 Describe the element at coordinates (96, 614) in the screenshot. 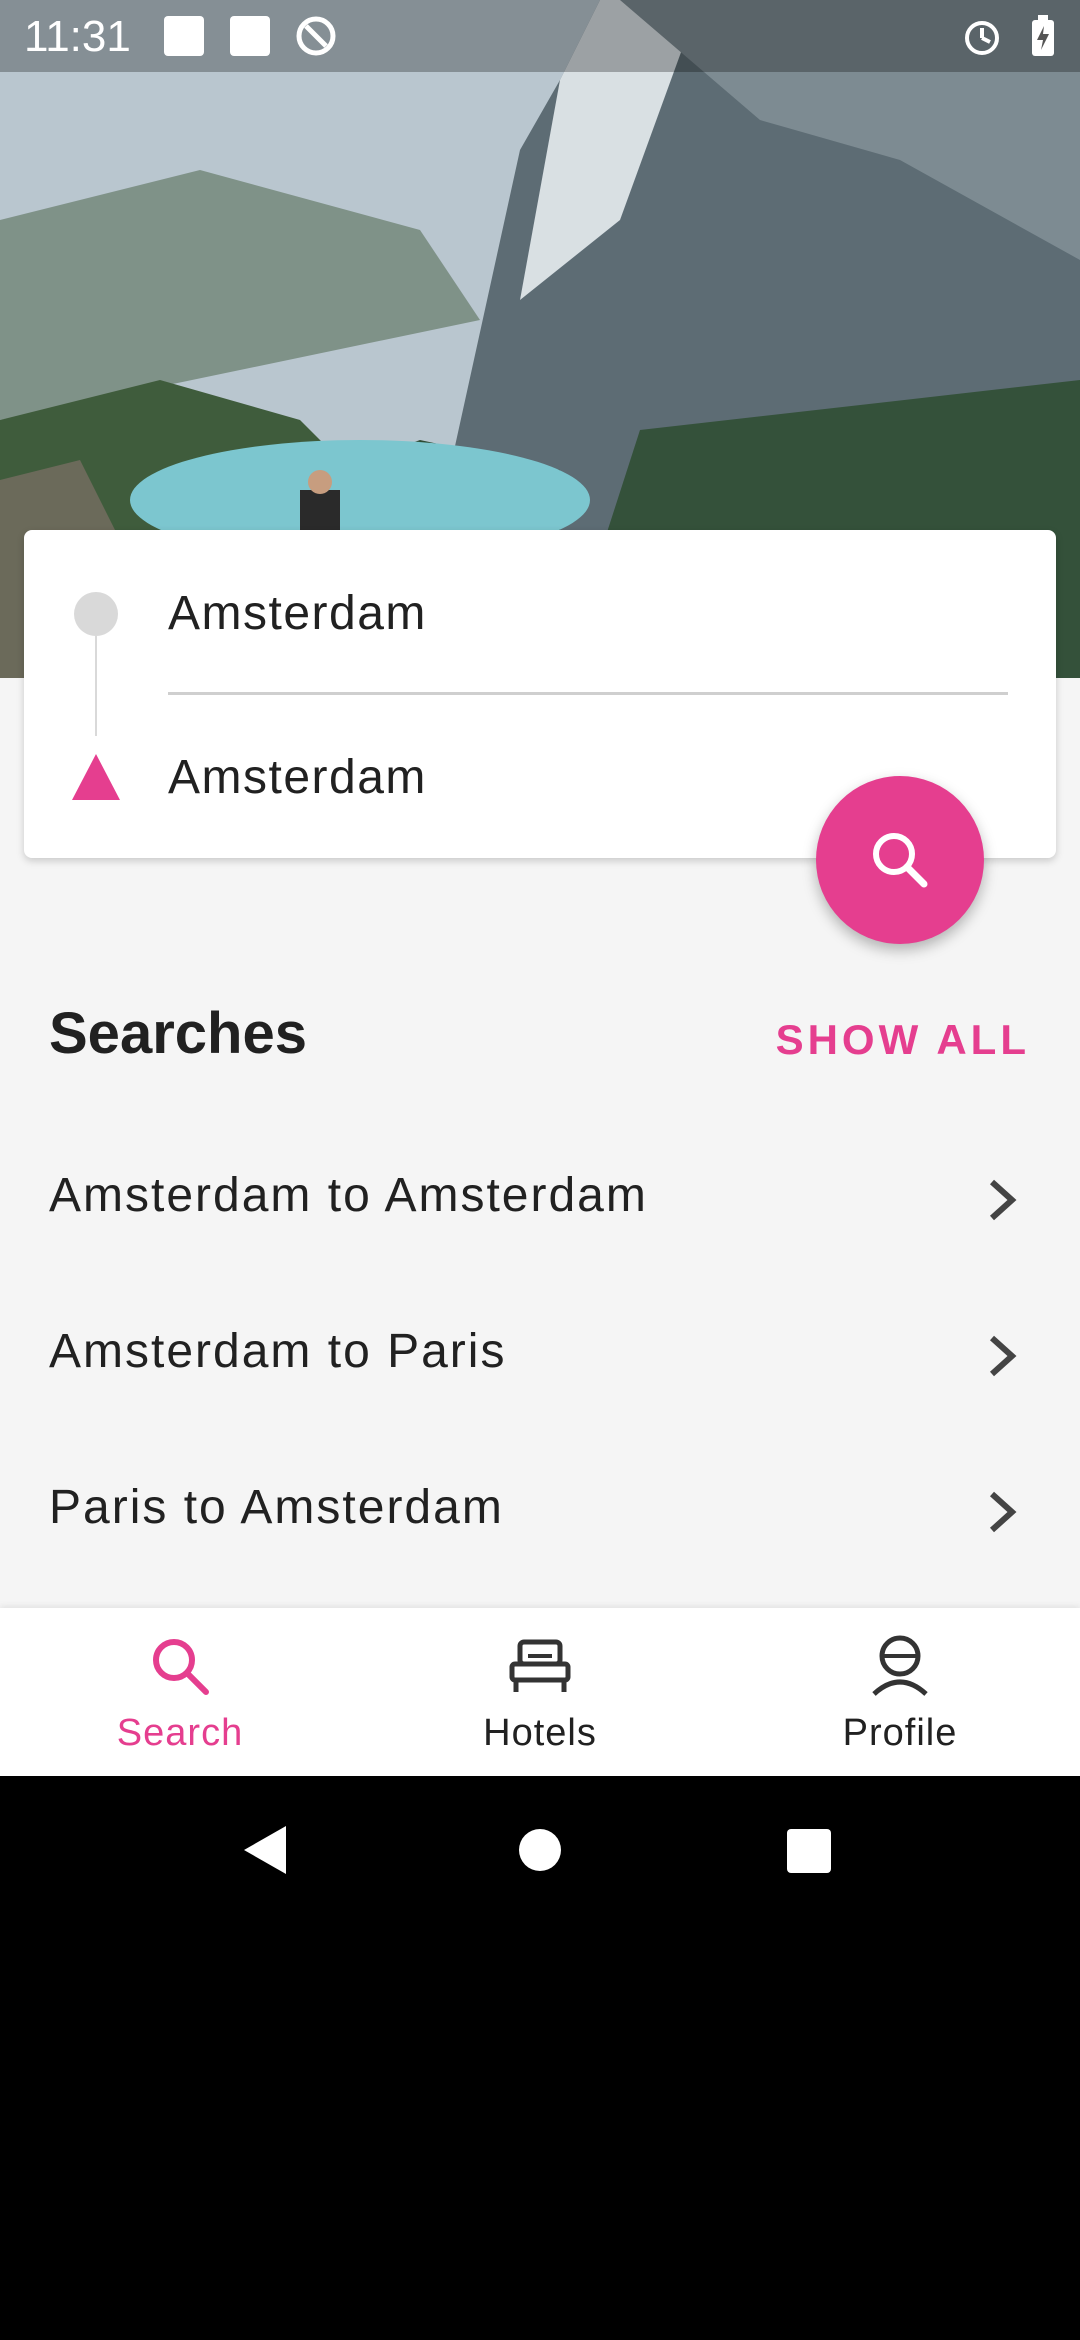

I see `origin-dot-icon` at that location.